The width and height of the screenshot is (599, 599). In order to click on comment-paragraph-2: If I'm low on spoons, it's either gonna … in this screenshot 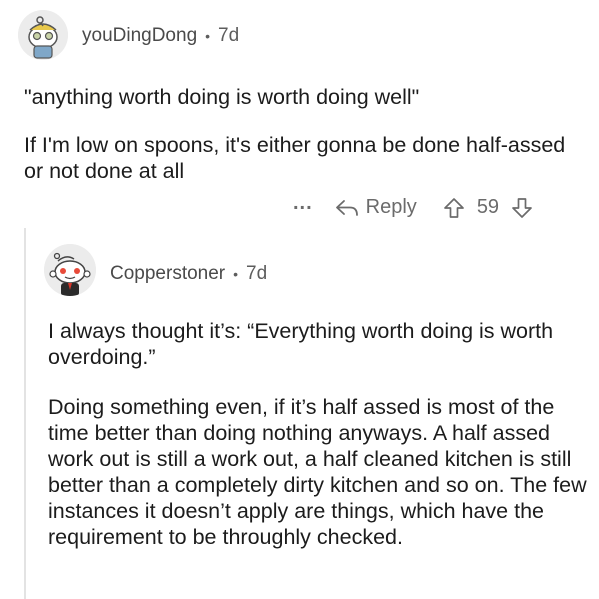, I will do `click(295, 158)`.